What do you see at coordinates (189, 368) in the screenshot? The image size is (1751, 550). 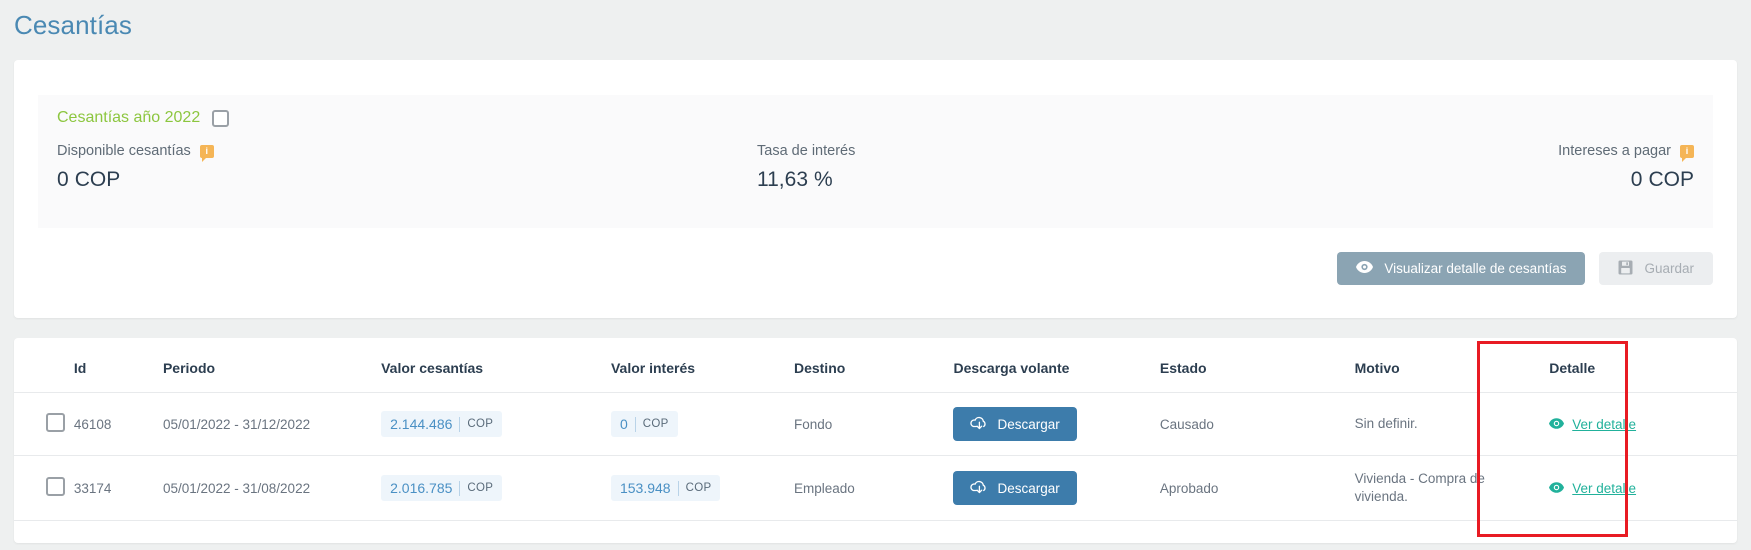 I see `column-header-periodo: Periodo` at bounding box center [189, 368].